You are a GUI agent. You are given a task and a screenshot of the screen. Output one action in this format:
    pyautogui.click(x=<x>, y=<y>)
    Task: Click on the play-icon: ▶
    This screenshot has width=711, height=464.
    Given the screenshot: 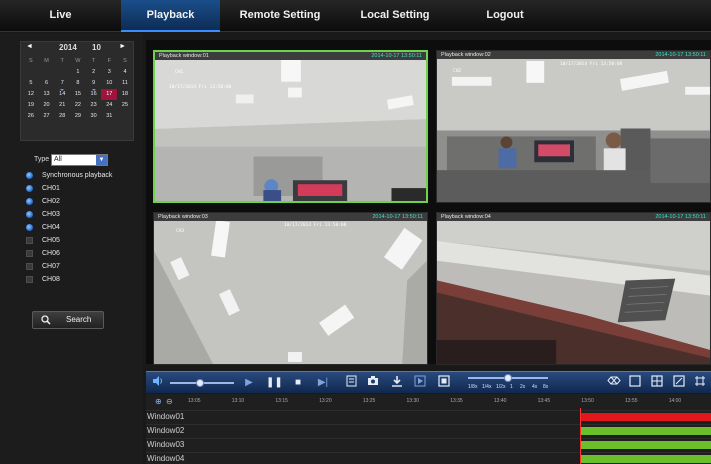 What is the action you would take?
    pyautogui.click(x=249, y=383)
    